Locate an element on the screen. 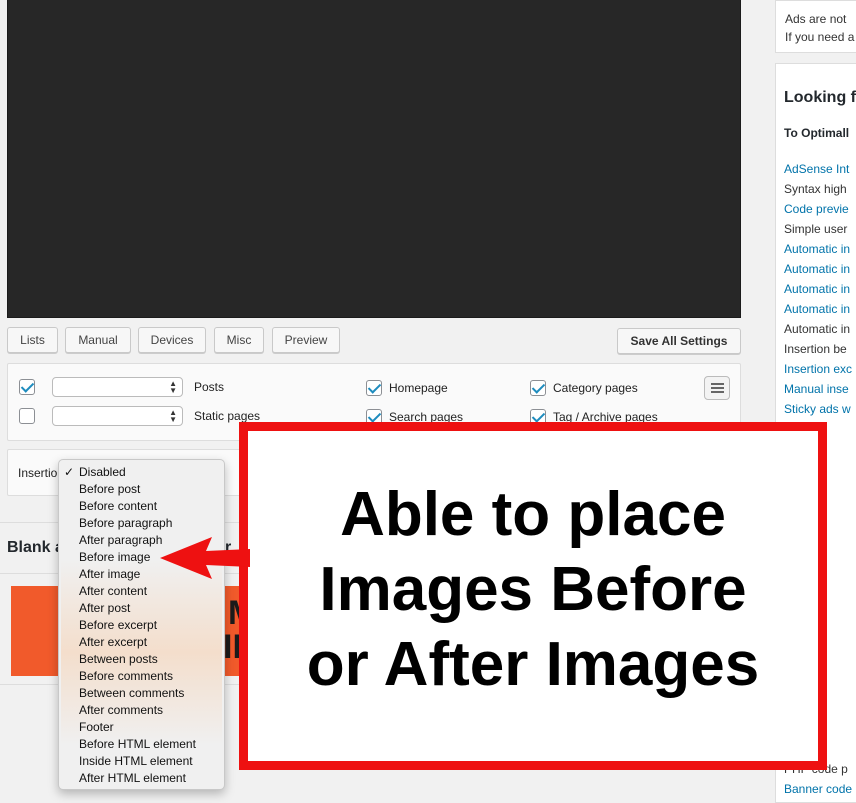  dropdown-option-label: Before post is located at coordinates (110, 489).